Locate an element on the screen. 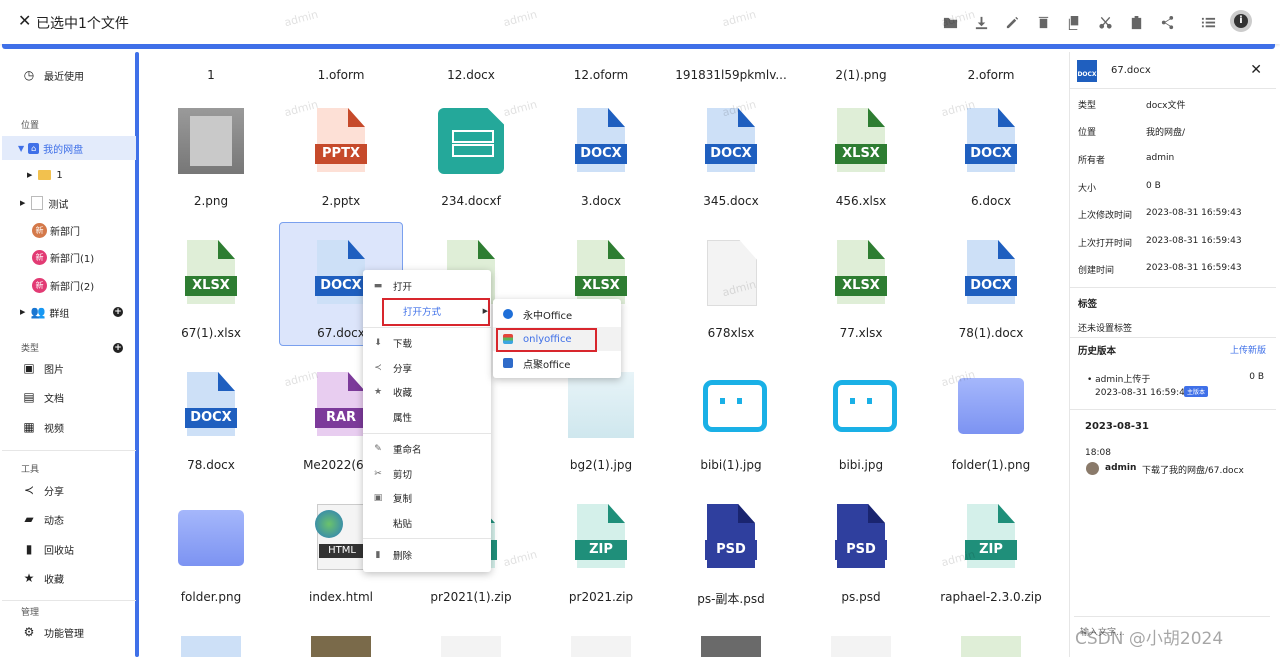 The image size is (1280, 657). file-item: folder.png is located at coordinates (211, 597).